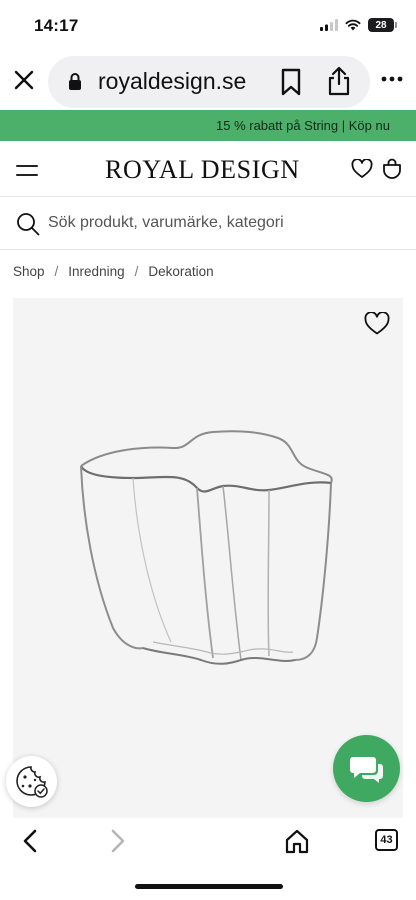 The width and height of the screenshot is (416, 900). What do you see at coordinates (329, 25) in the screenshot?
I see `signal-icon` at bounding box center [329, 25].